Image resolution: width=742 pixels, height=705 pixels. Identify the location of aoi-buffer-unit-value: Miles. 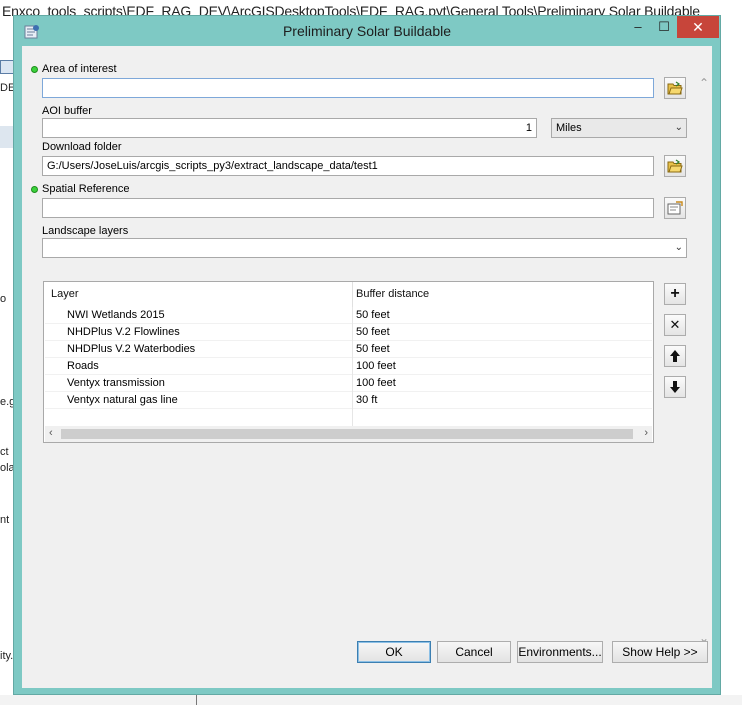
(569, 128).